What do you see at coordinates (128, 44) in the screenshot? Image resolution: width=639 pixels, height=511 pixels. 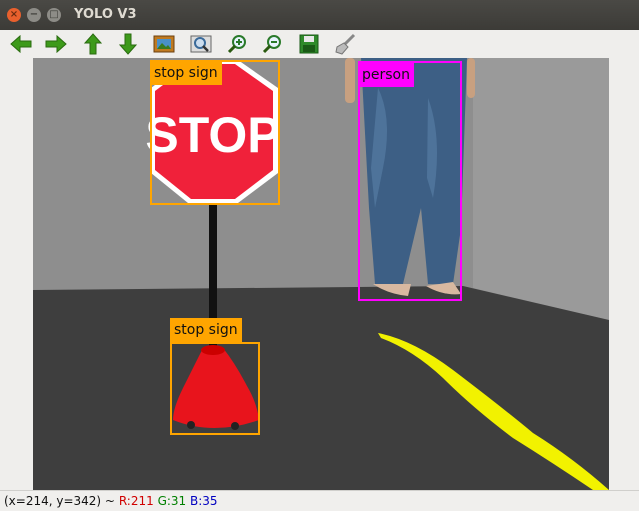 I see `down-arrow-icon` at bounding box center [128, 44].